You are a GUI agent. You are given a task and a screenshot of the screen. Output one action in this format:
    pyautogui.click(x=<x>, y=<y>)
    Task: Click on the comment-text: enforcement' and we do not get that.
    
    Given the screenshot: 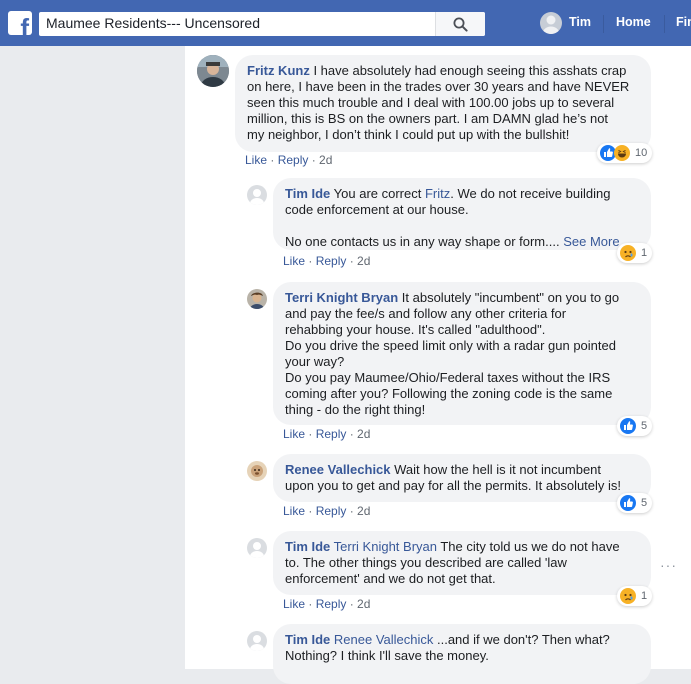 What is the action you would take?
    pyautogui.click(x=390, y=578)
    